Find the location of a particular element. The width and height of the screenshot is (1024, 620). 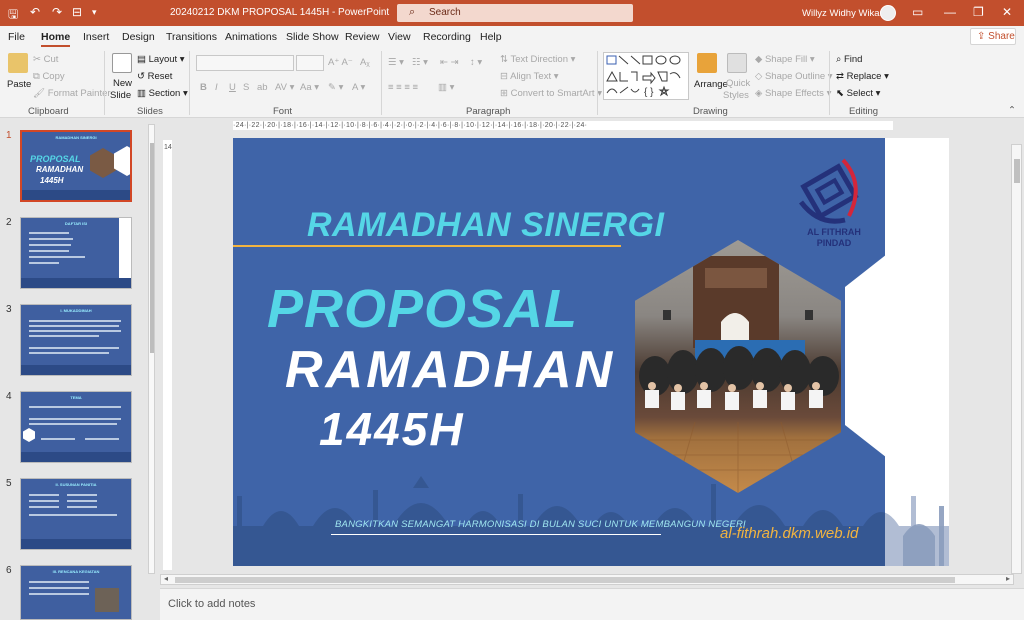

share-button: ⇪ Share is located at coordinates (993, 36).